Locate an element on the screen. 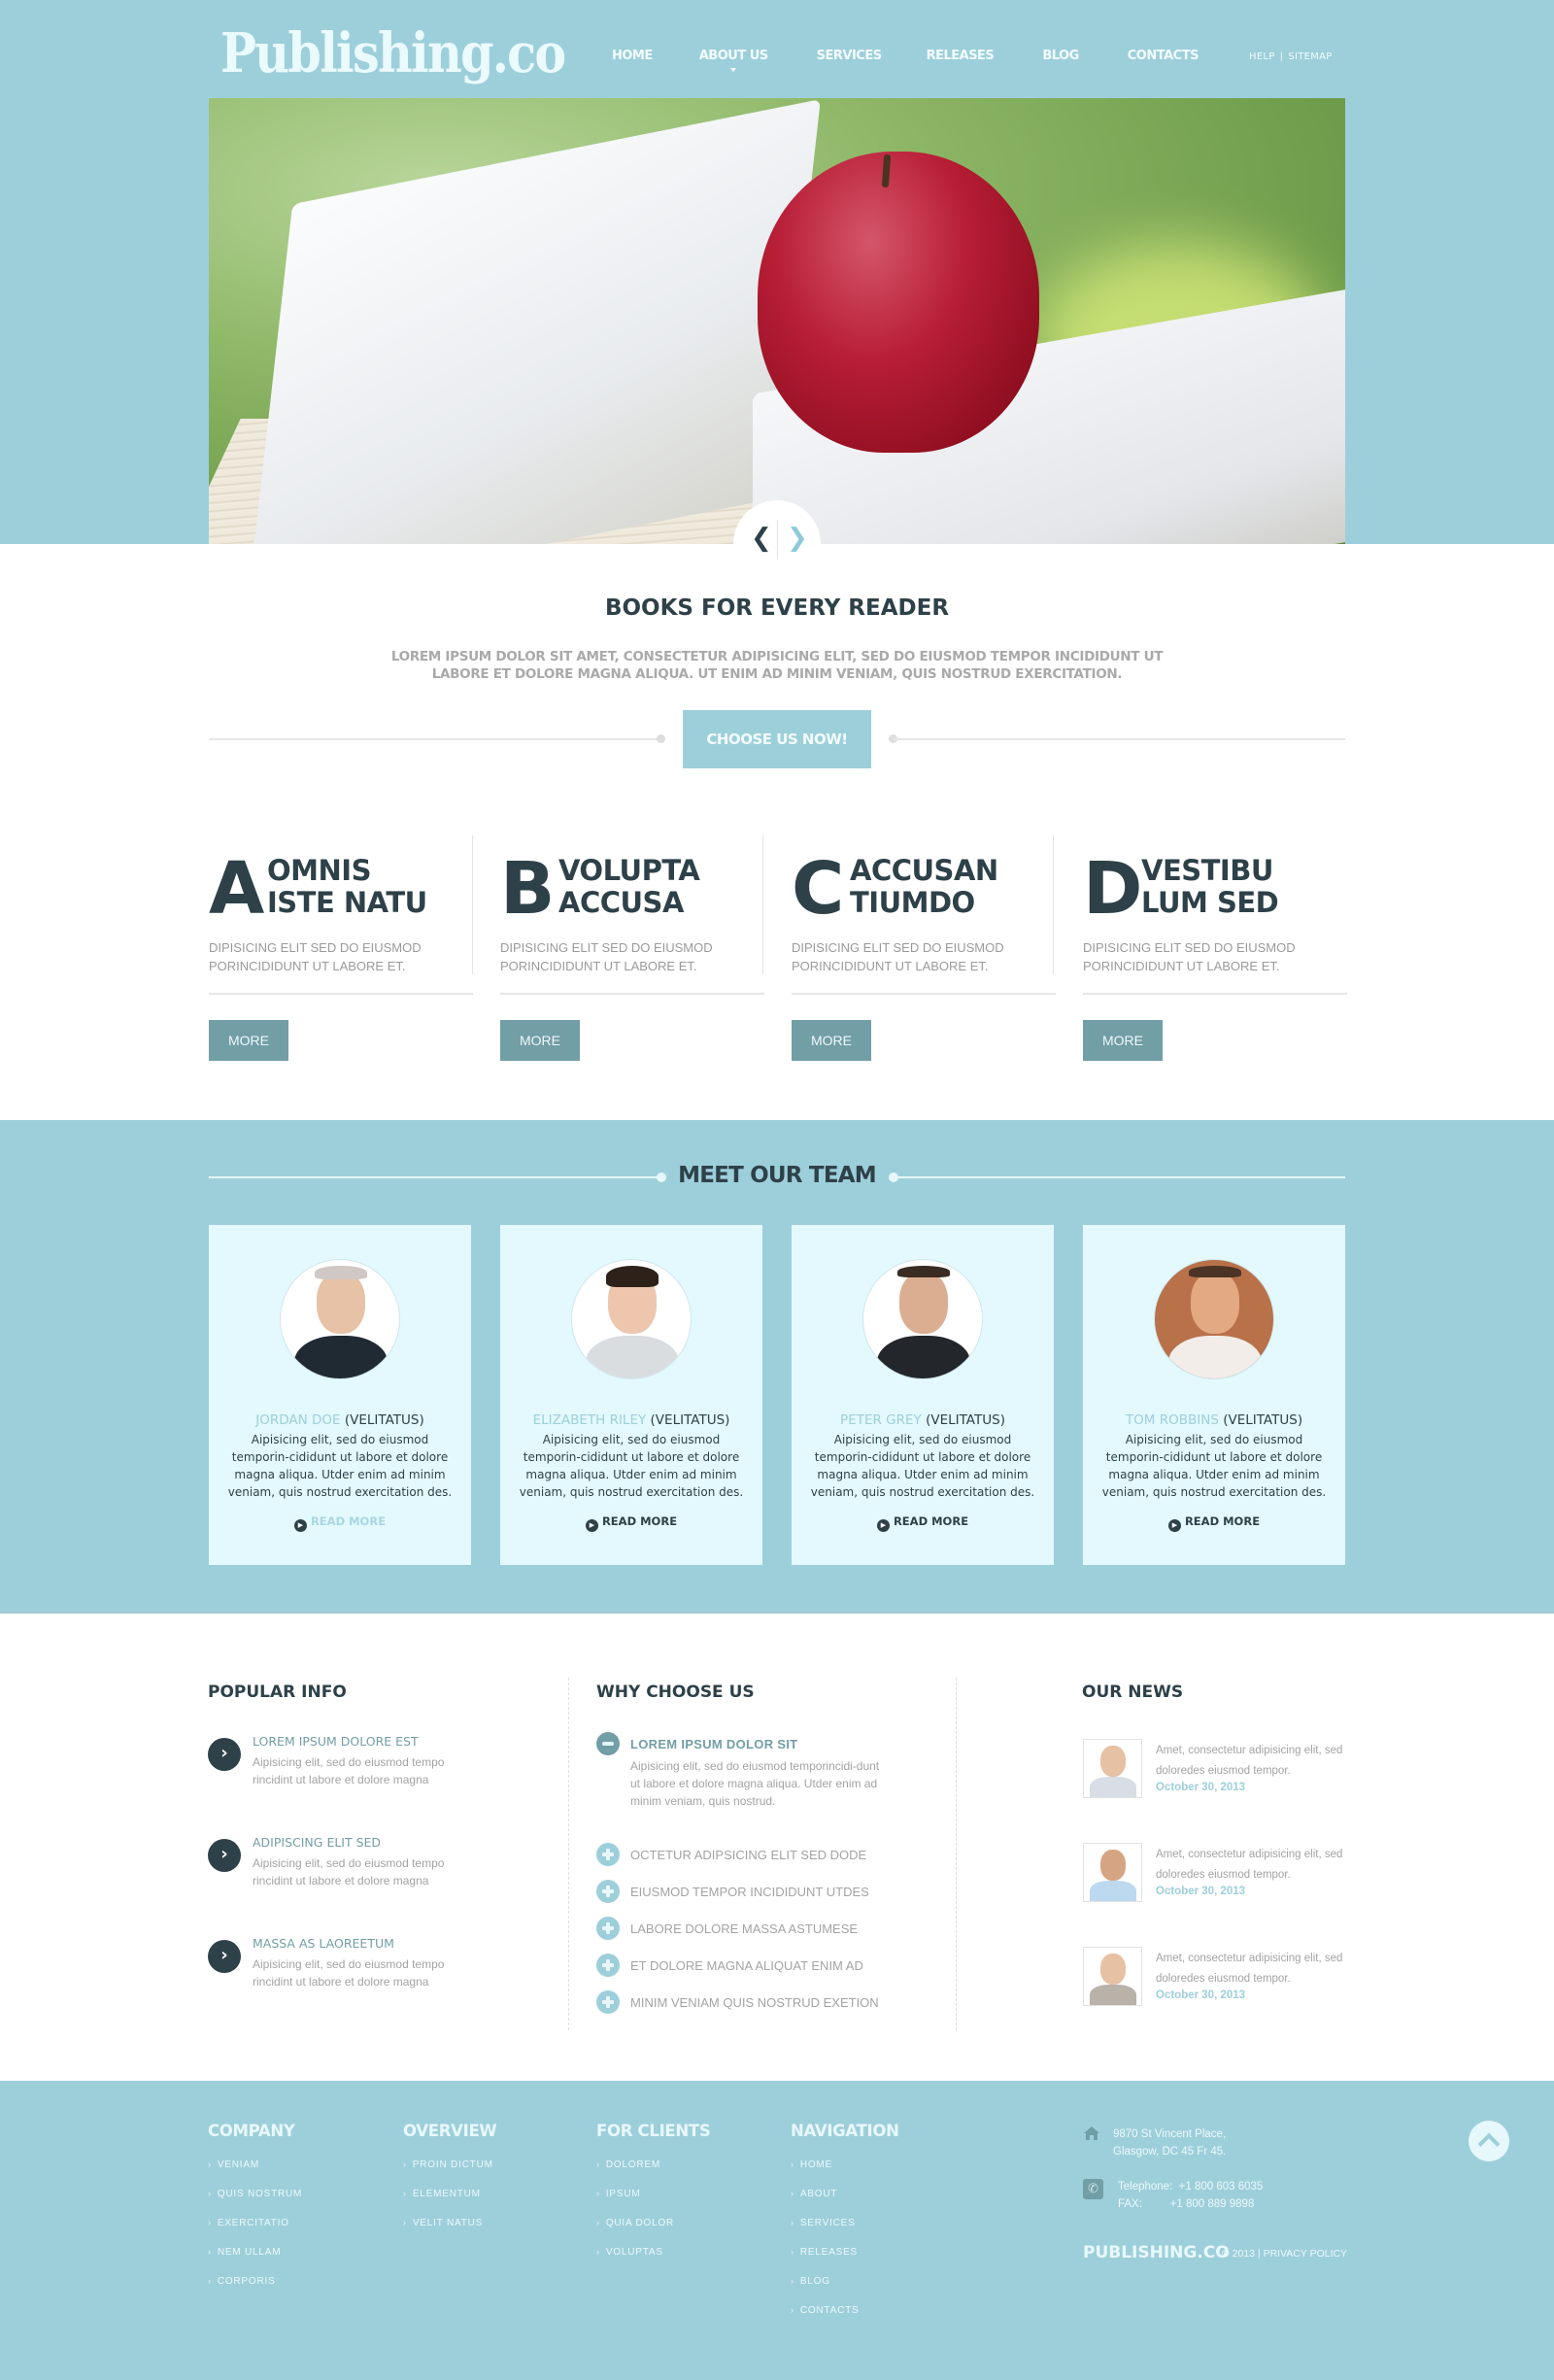 This screenshot has height=2380, width=1554. footer-link: › SERVICES is located at coordinates (845, 2232).